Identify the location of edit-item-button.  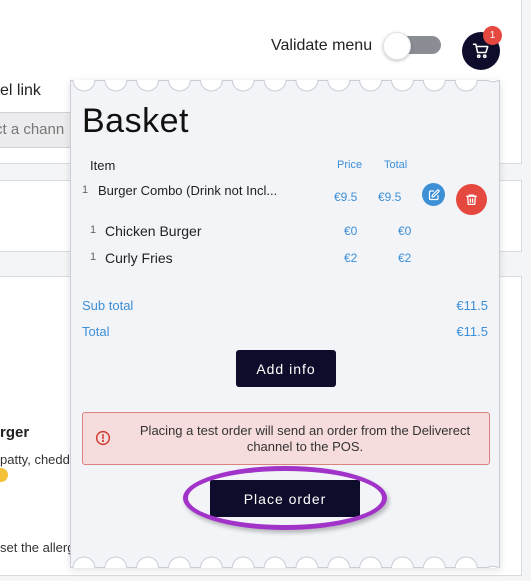
(433, 194).